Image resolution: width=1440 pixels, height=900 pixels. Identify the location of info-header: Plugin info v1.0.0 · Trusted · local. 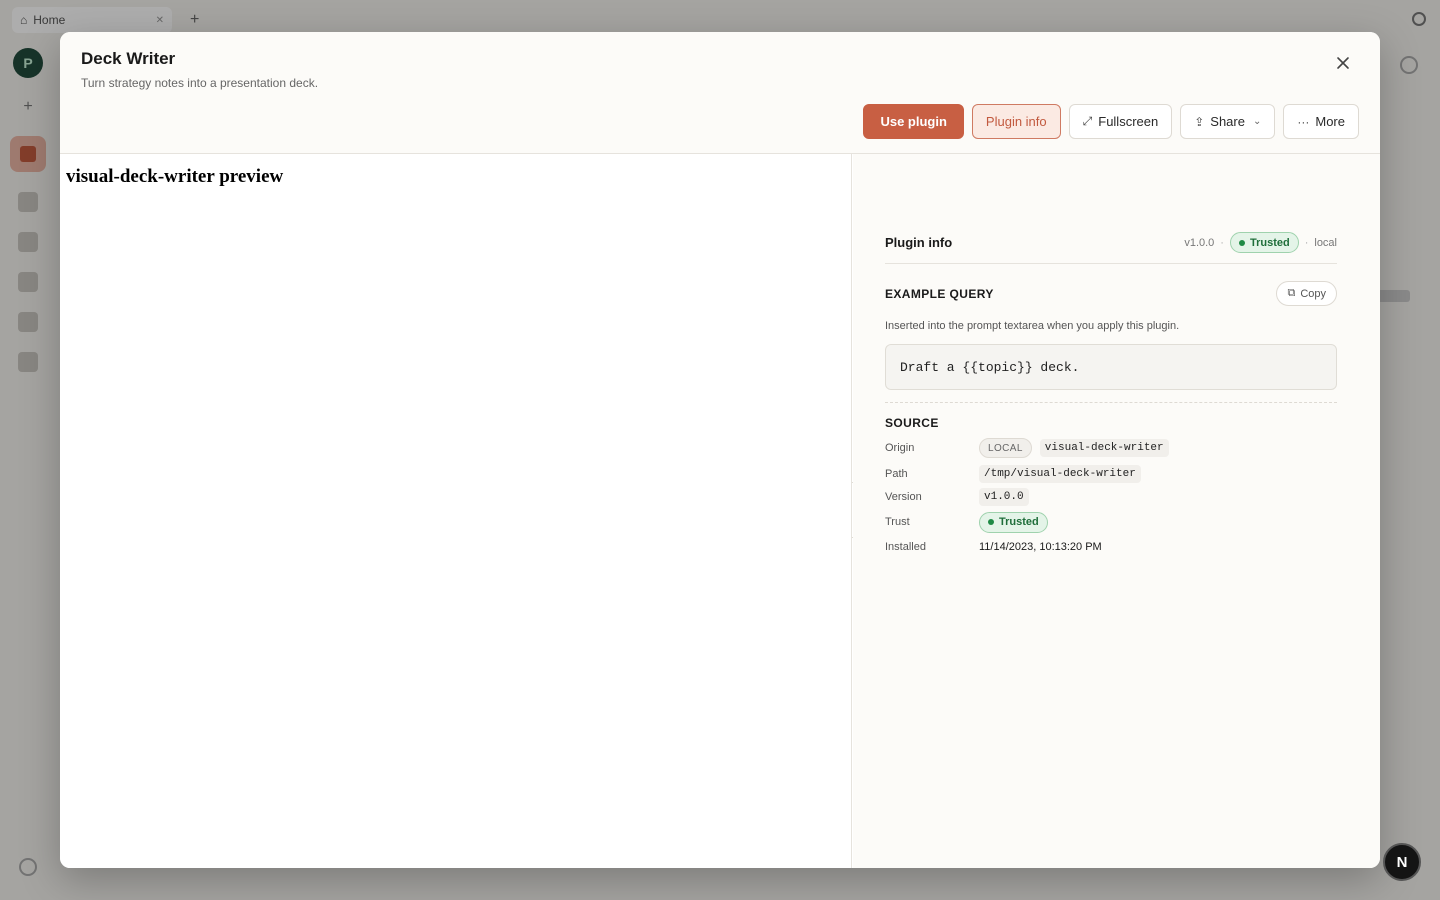
(1111, 248).